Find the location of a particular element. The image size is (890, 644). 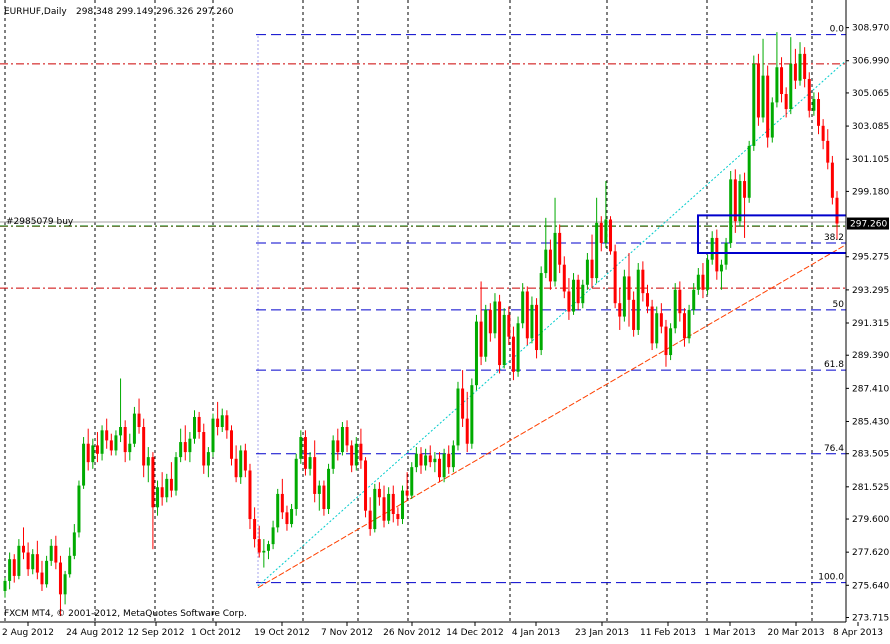

y-tick-label: 277.620 is located at coordinates (870, 553).